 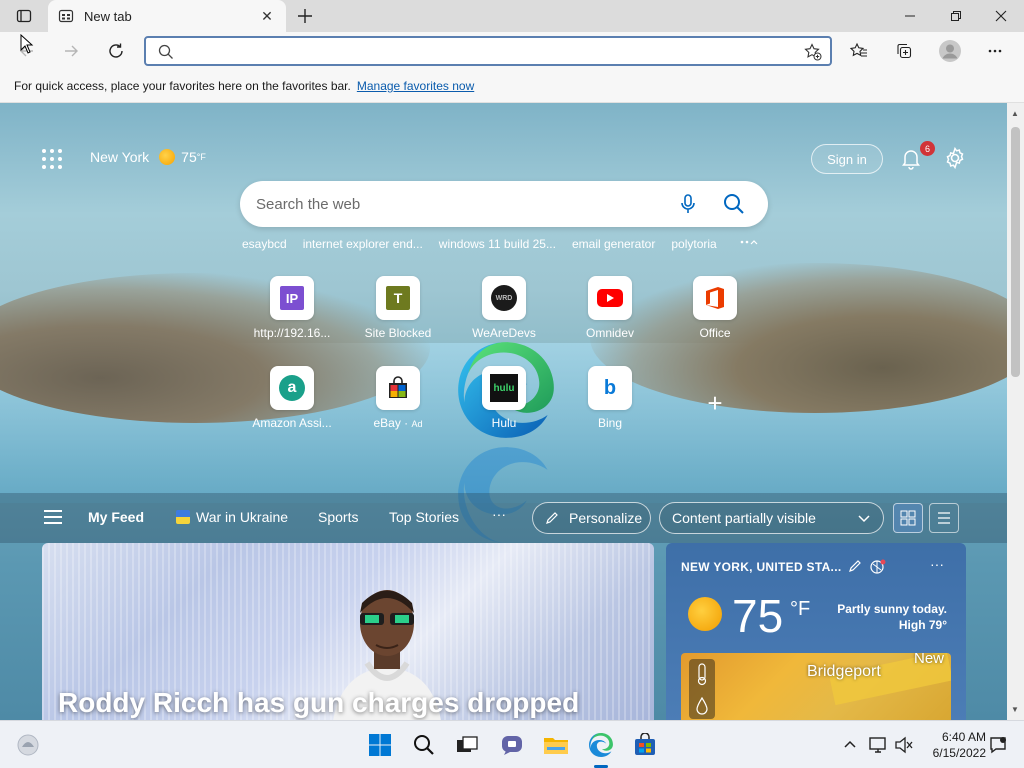 I want to click on suggestion-item: email generator, so click(x=613, y=244).